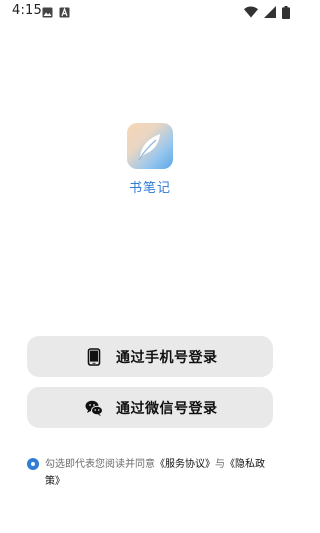  I want to click on feather-icon, so click(149, 147).